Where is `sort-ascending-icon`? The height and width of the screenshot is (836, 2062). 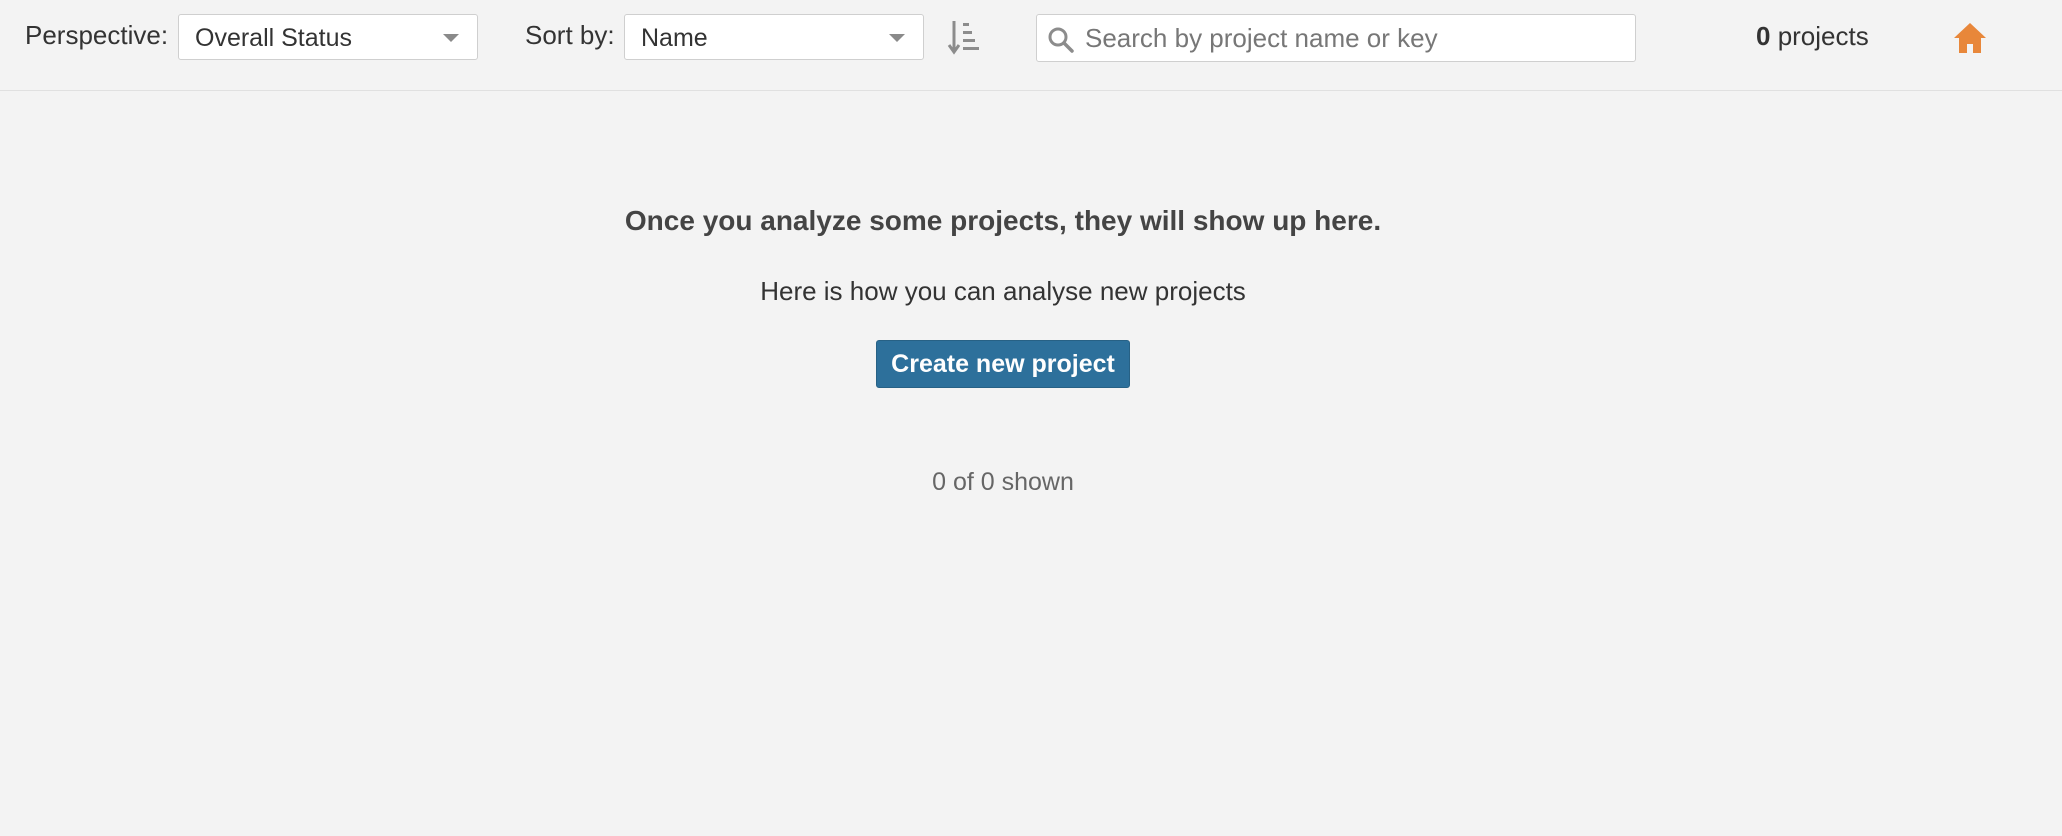
sort-ascending-icon is located at coordinates (966, 38).